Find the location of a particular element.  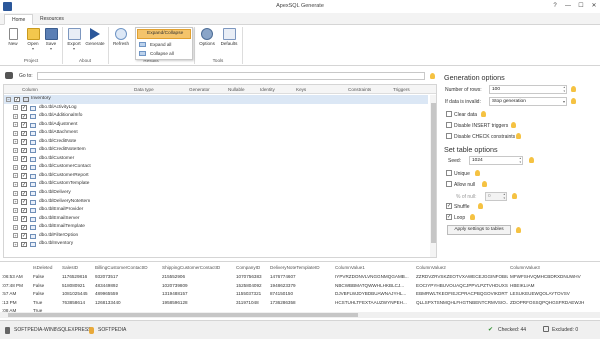

table-row: + ✓ dbo.tblEmailServer is located at coordinates (216, 219).